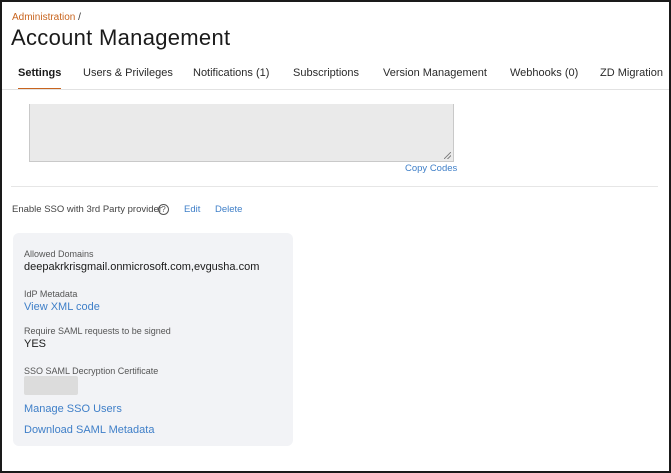 The width and height of the screenshot is (671, 473). What do you see at coordinates (128, 78) in the screenshot?
I see `tab-users-privileges: Users & Privileges` at bounding box center [128, 78].